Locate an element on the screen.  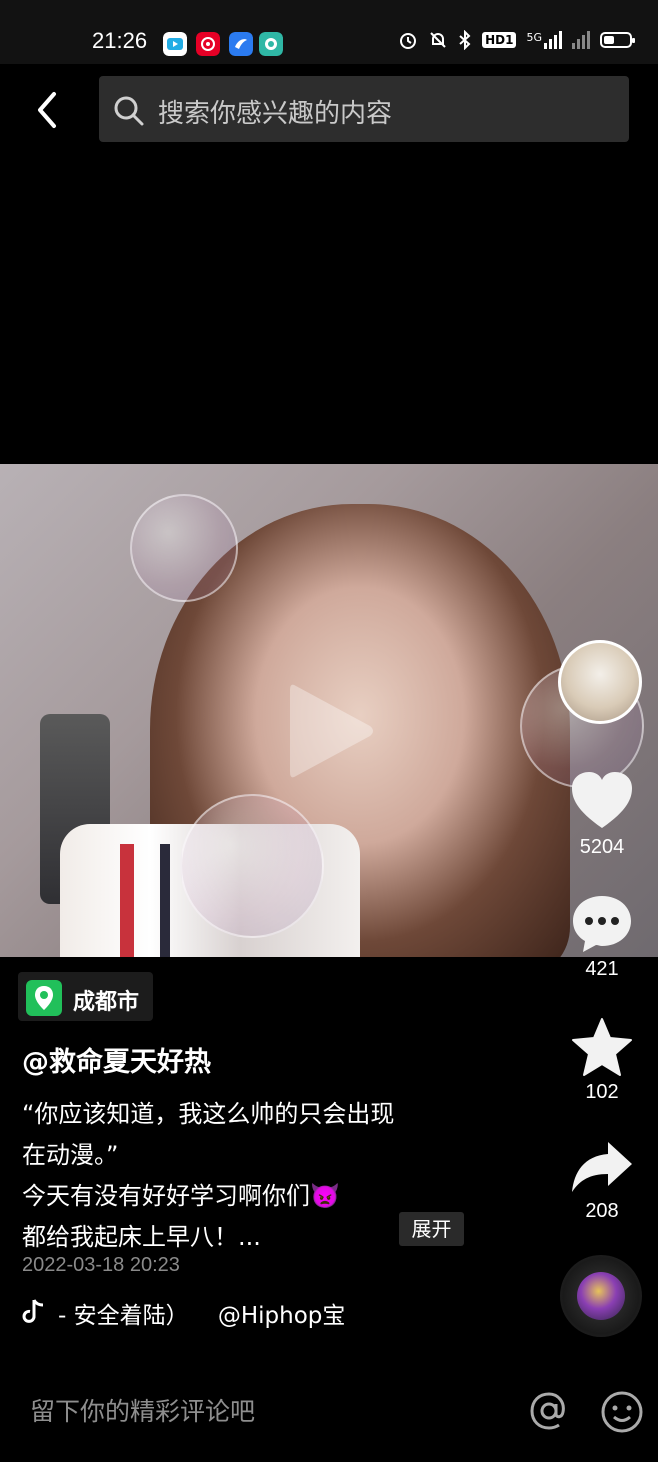
teal-app-icon is located at coordinates (271, 44).